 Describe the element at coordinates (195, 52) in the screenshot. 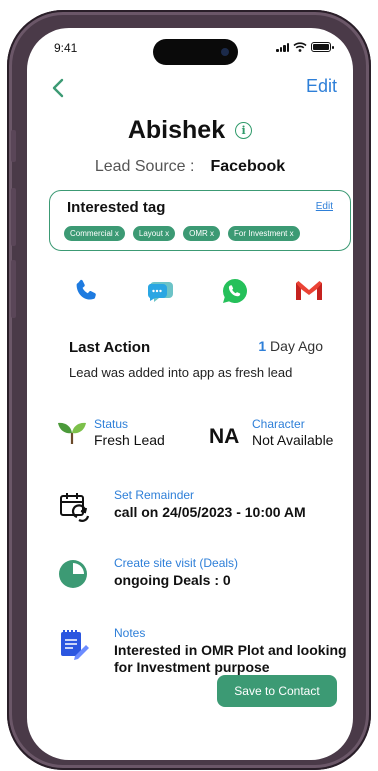

I see `dynamic-island` at that location.